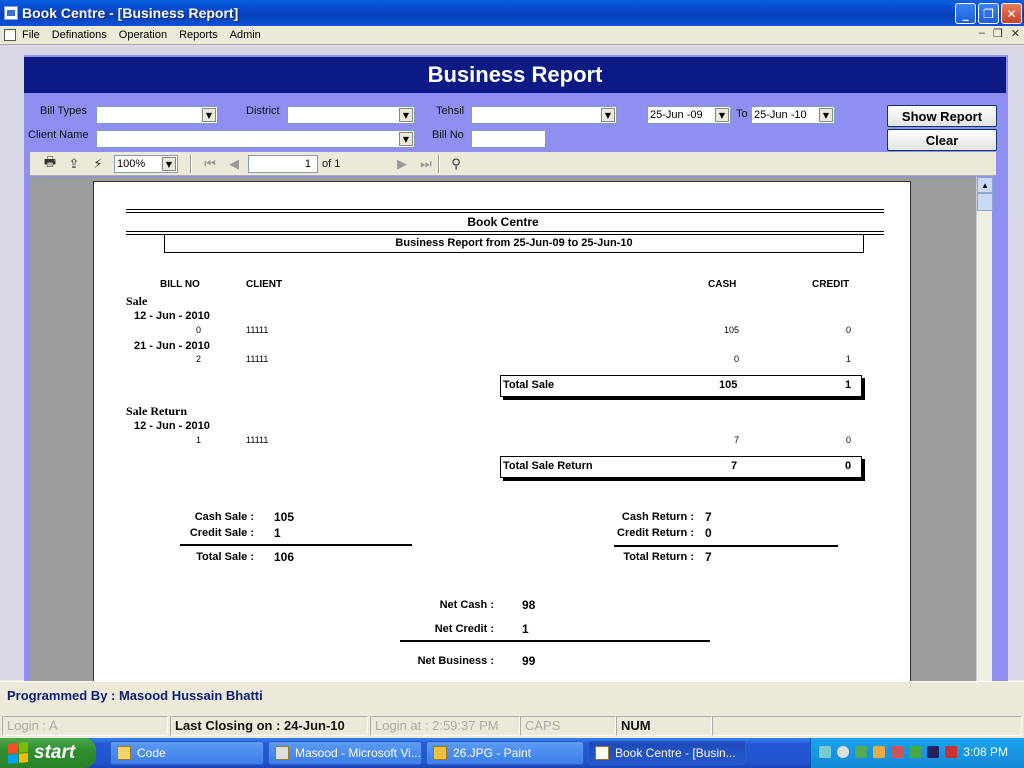 The width and height of the screenshot is (1024, 768). What do you see at coordinates (18, 753) in the screenshot?
I see `windows-flag-icon` at bounding box center [18, 753].